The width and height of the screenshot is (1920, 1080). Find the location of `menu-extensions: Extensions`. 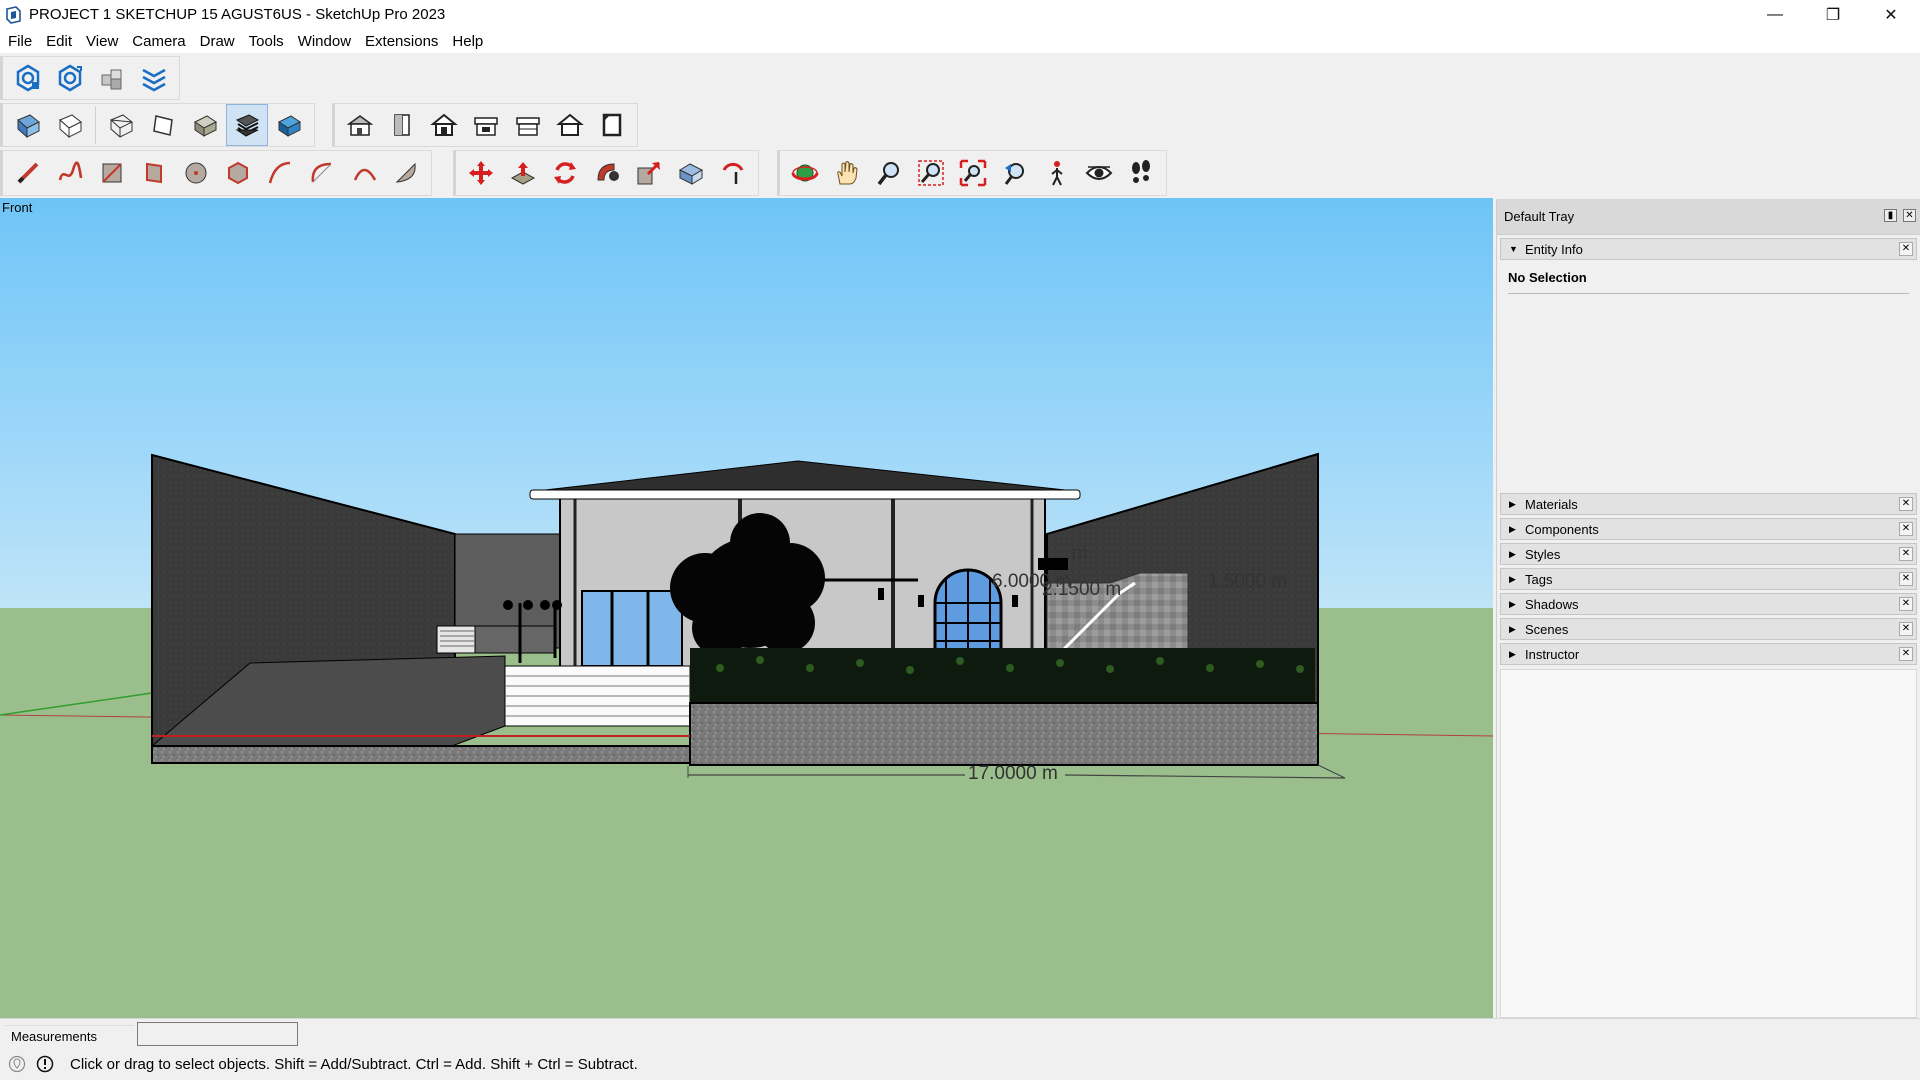

menu-extensions: Extensions is located at coordinates (401, 41).